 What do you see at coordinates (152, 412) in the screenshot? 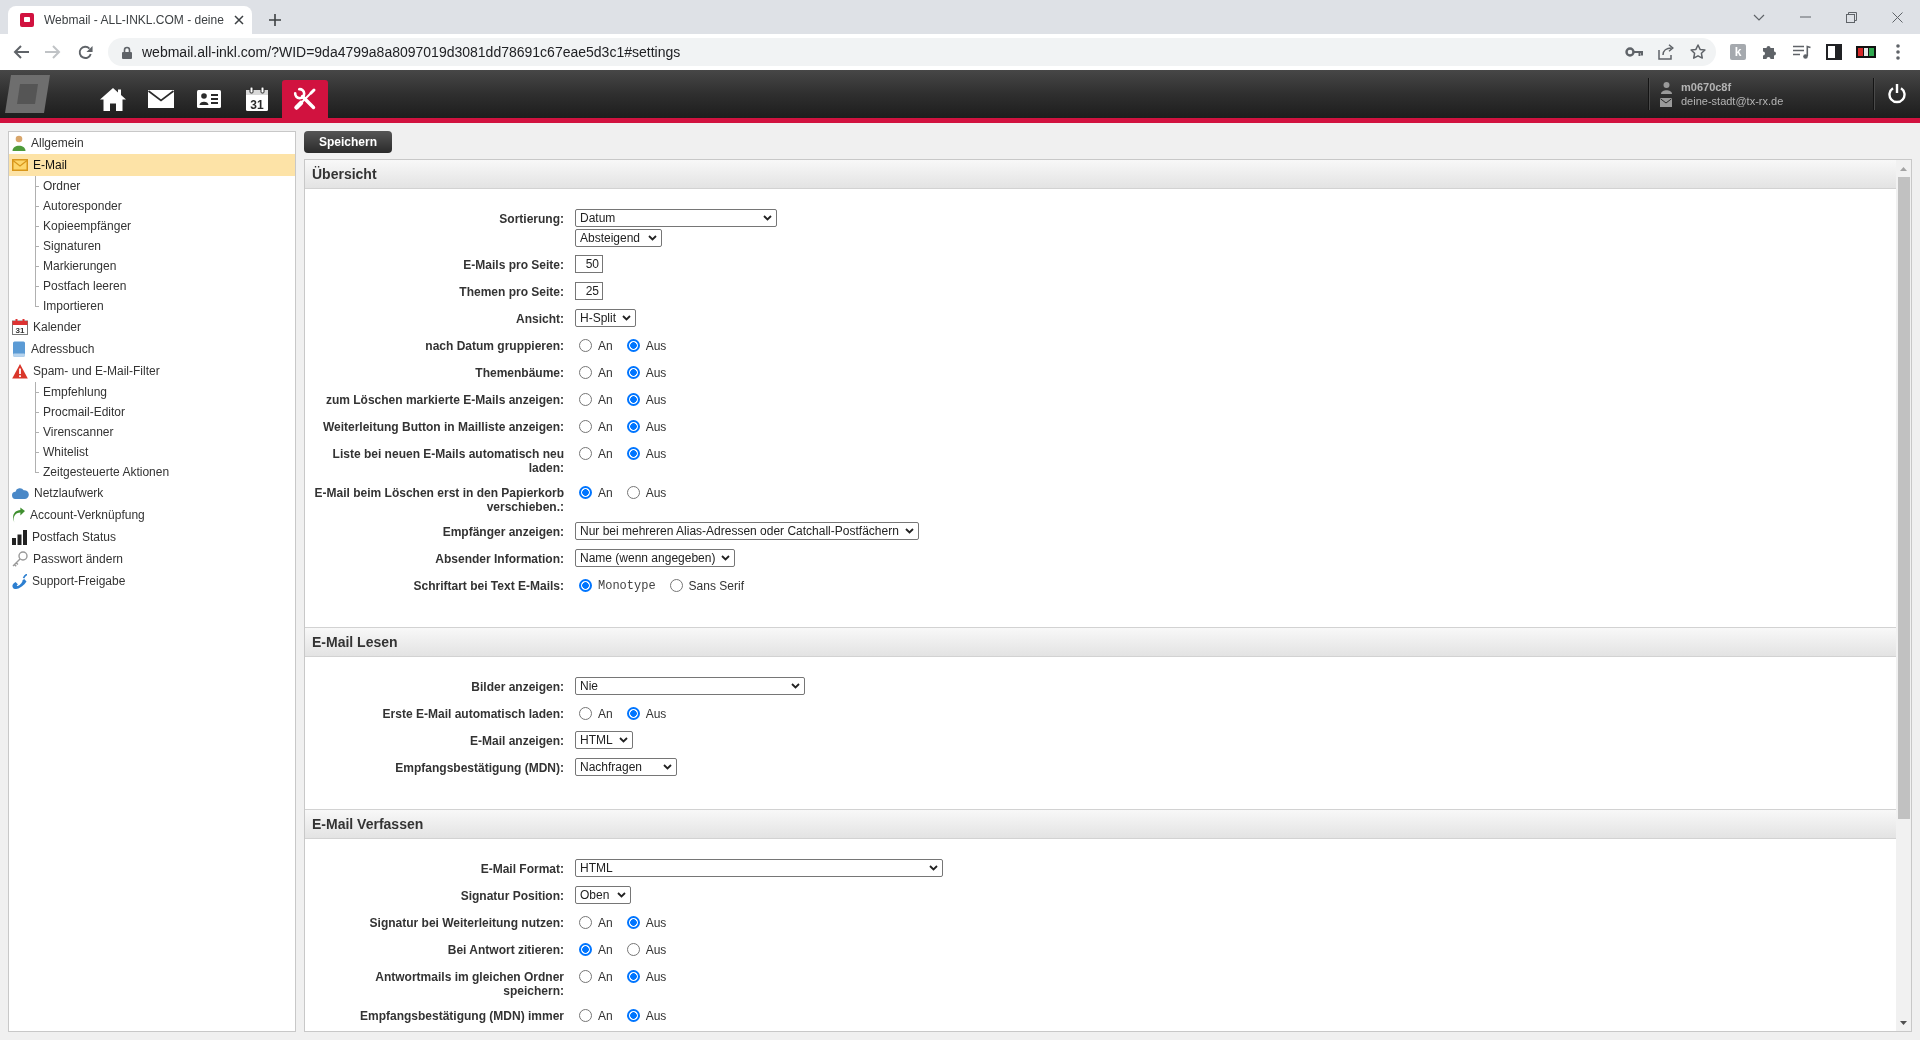
I see `sidebar-subitem: Procmail-Editor` at bounding box center [152, 412].